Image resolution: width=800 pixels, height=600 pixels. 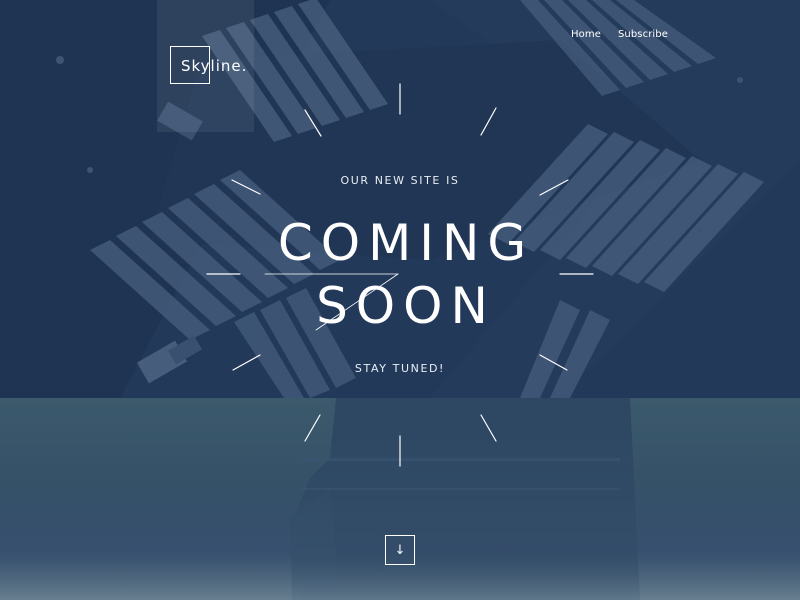 I want to click on hero-headline-line2: SOON, so click(x=406, y=306).